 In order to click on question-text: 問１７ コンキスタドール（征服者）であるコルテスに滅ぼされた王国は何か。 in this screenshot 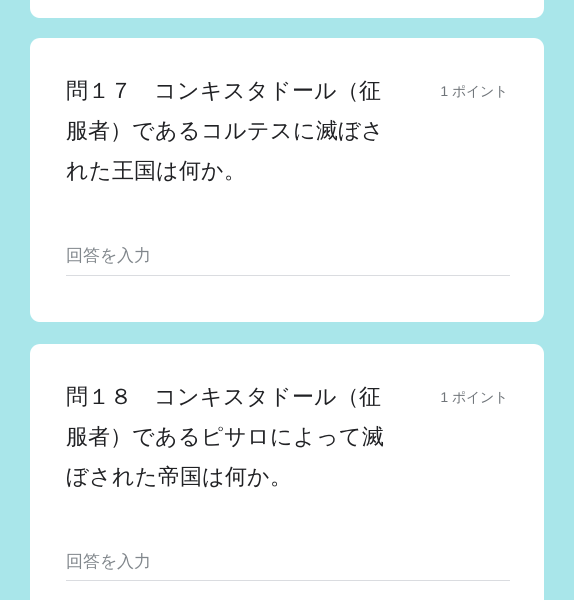, I will do `click(225, 131)`.